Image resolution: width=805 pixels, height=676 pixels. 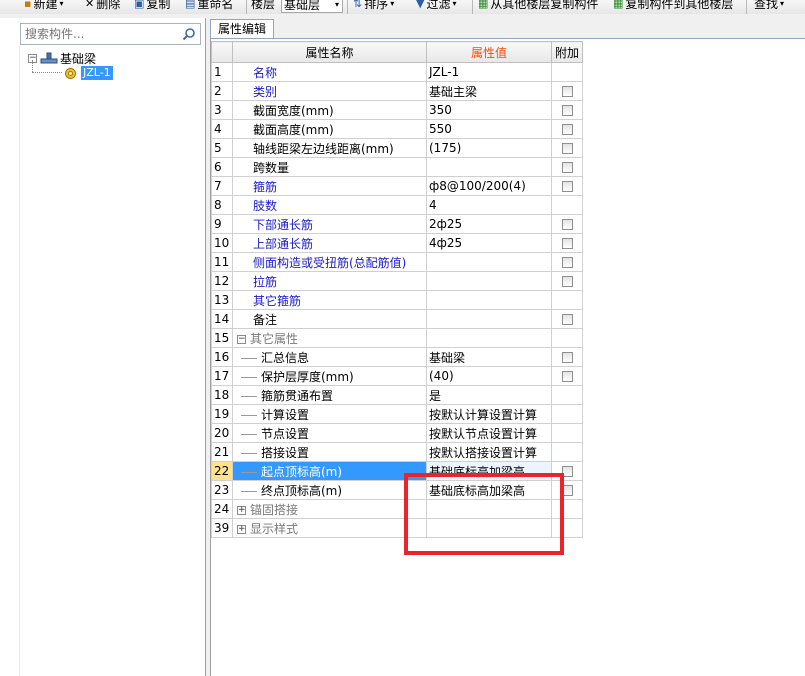 I want to click on property-name-cell: 截面高度(mm), so click(x=329, y=129).